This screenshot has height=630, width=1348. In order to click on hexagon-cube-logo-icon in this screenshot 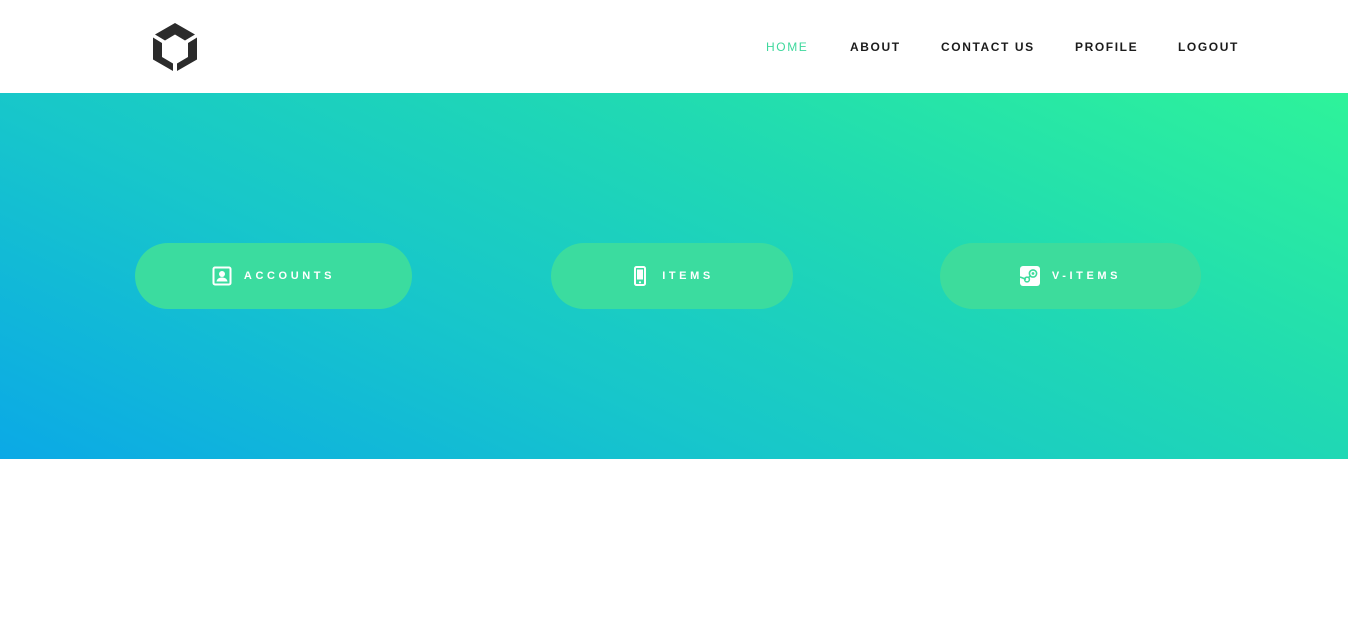, I will do `click(175, 47)`.